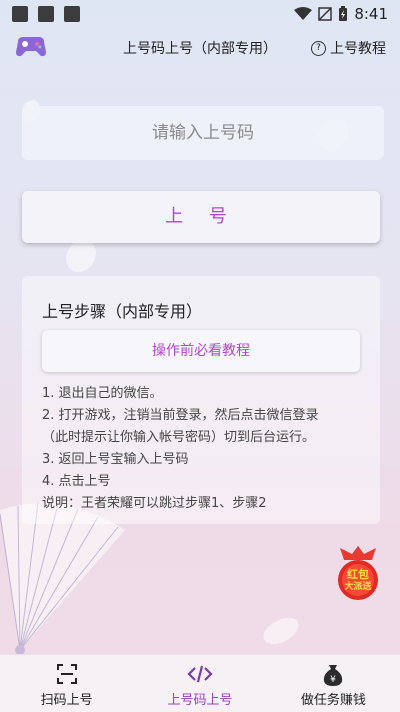  I want to click on bottom-nav: 扫码上号 上号码上号 ¥ 做任务赚钱, so click(200, 683).